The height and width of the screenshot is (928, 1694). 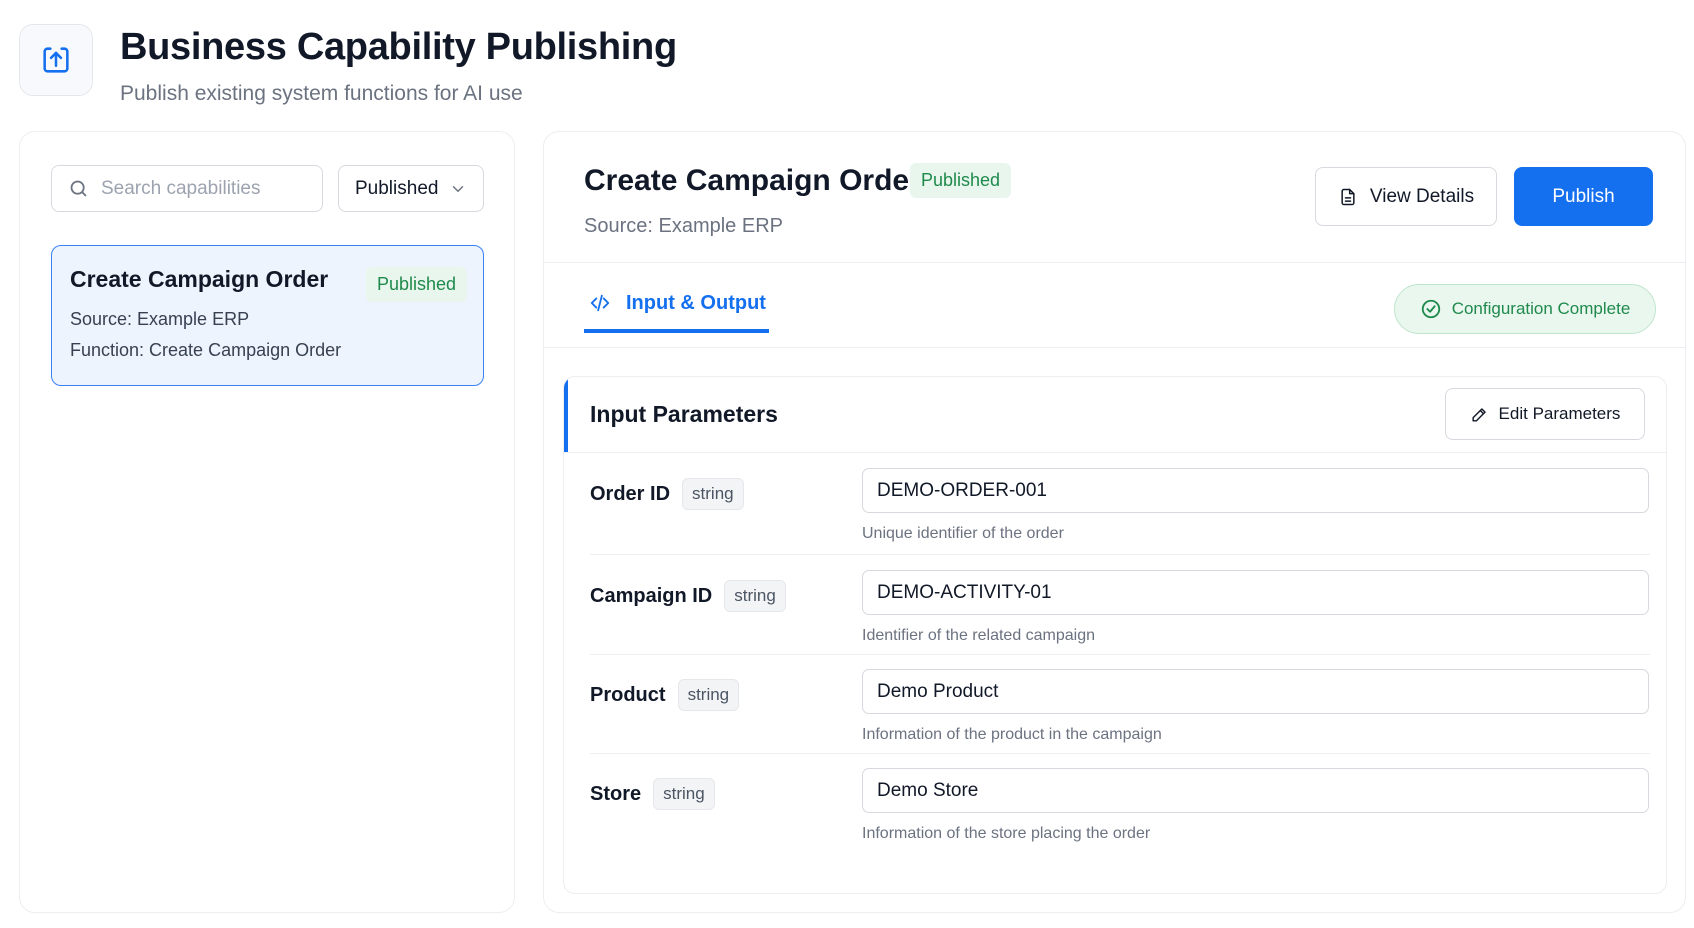 What do you see at coordinates (1422, 196) in the screenshot?
I see `view-details-label: View Details` at bounding box center [1422, 196].